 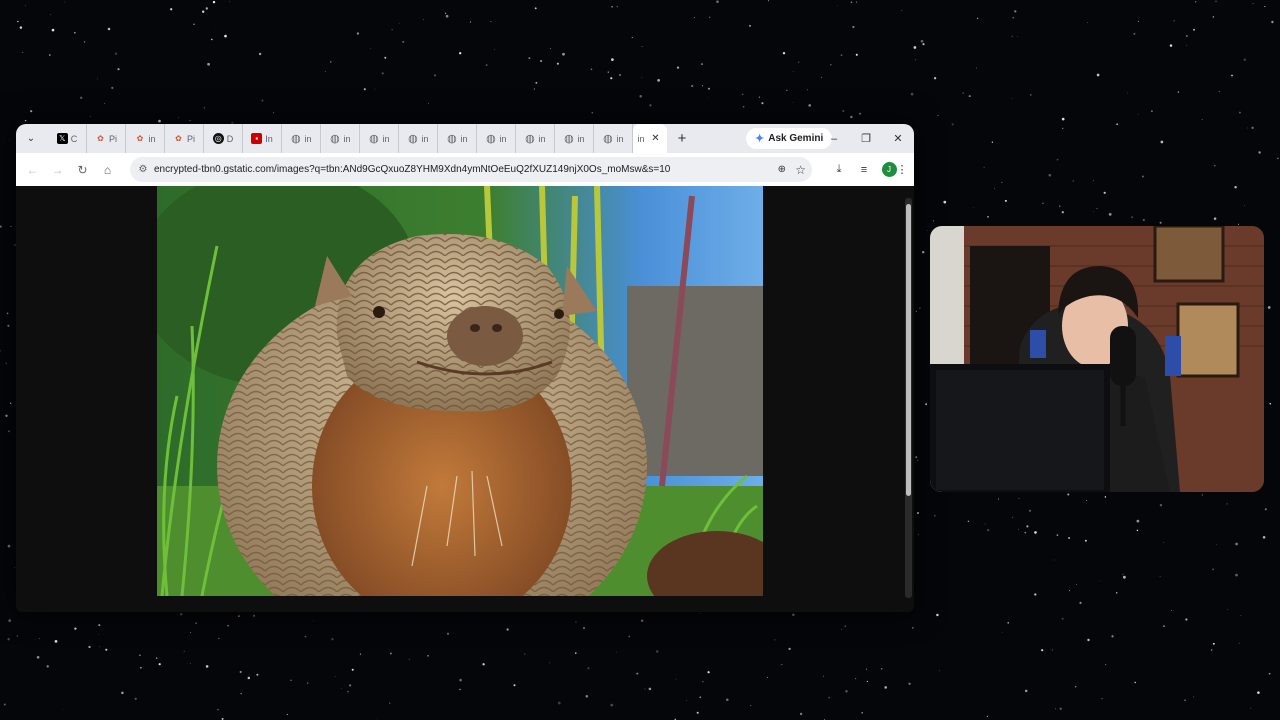 What do you see at coordinates (32, 170) in the screenshot?
I see `back-arrow-icon: ←` at bounding box center [32, 170].